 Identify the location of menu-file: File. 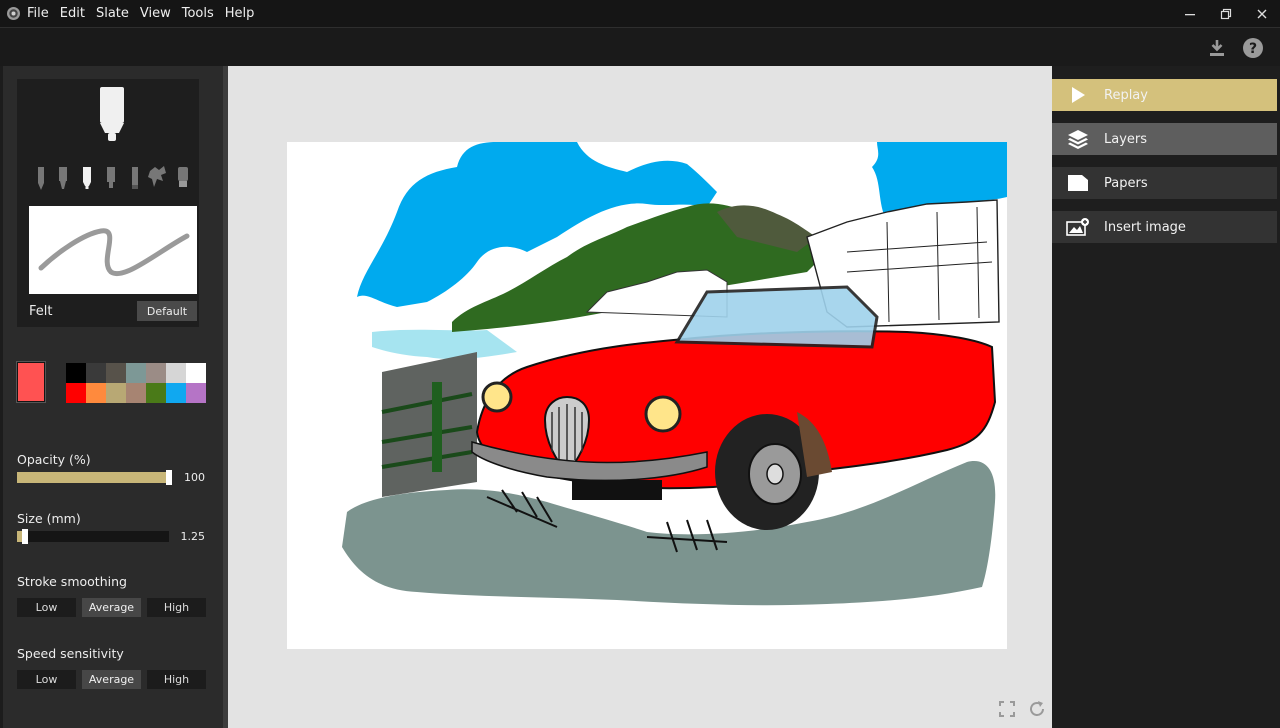
(38, 13).